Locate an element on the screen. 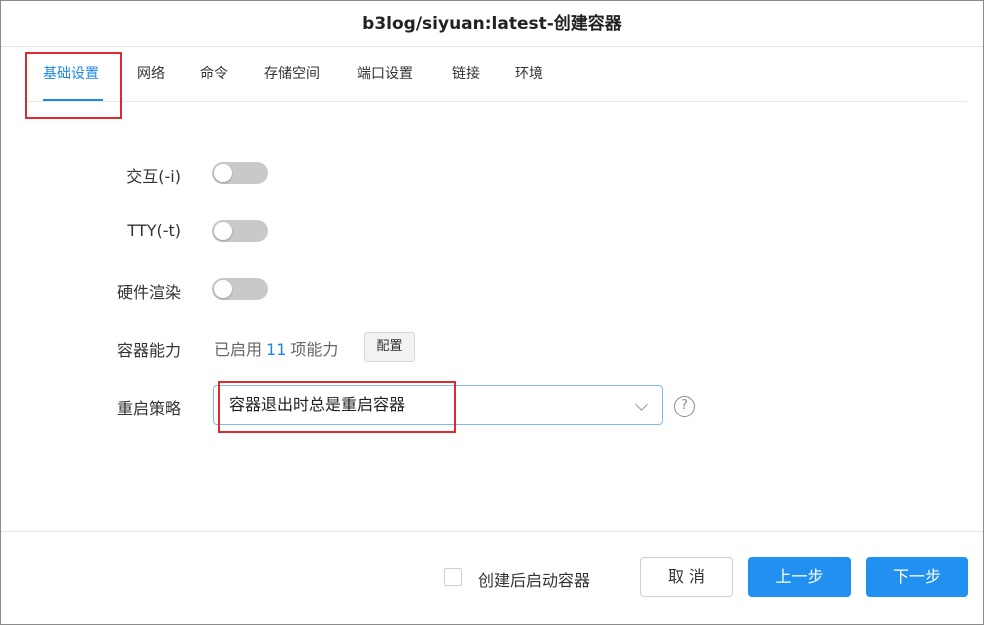 This screenshot has width=984, height=625. tab-bar: 基础设置 网络 命令 存储空间 端口设置 链接 环境 is located at coordinates (497, 74).